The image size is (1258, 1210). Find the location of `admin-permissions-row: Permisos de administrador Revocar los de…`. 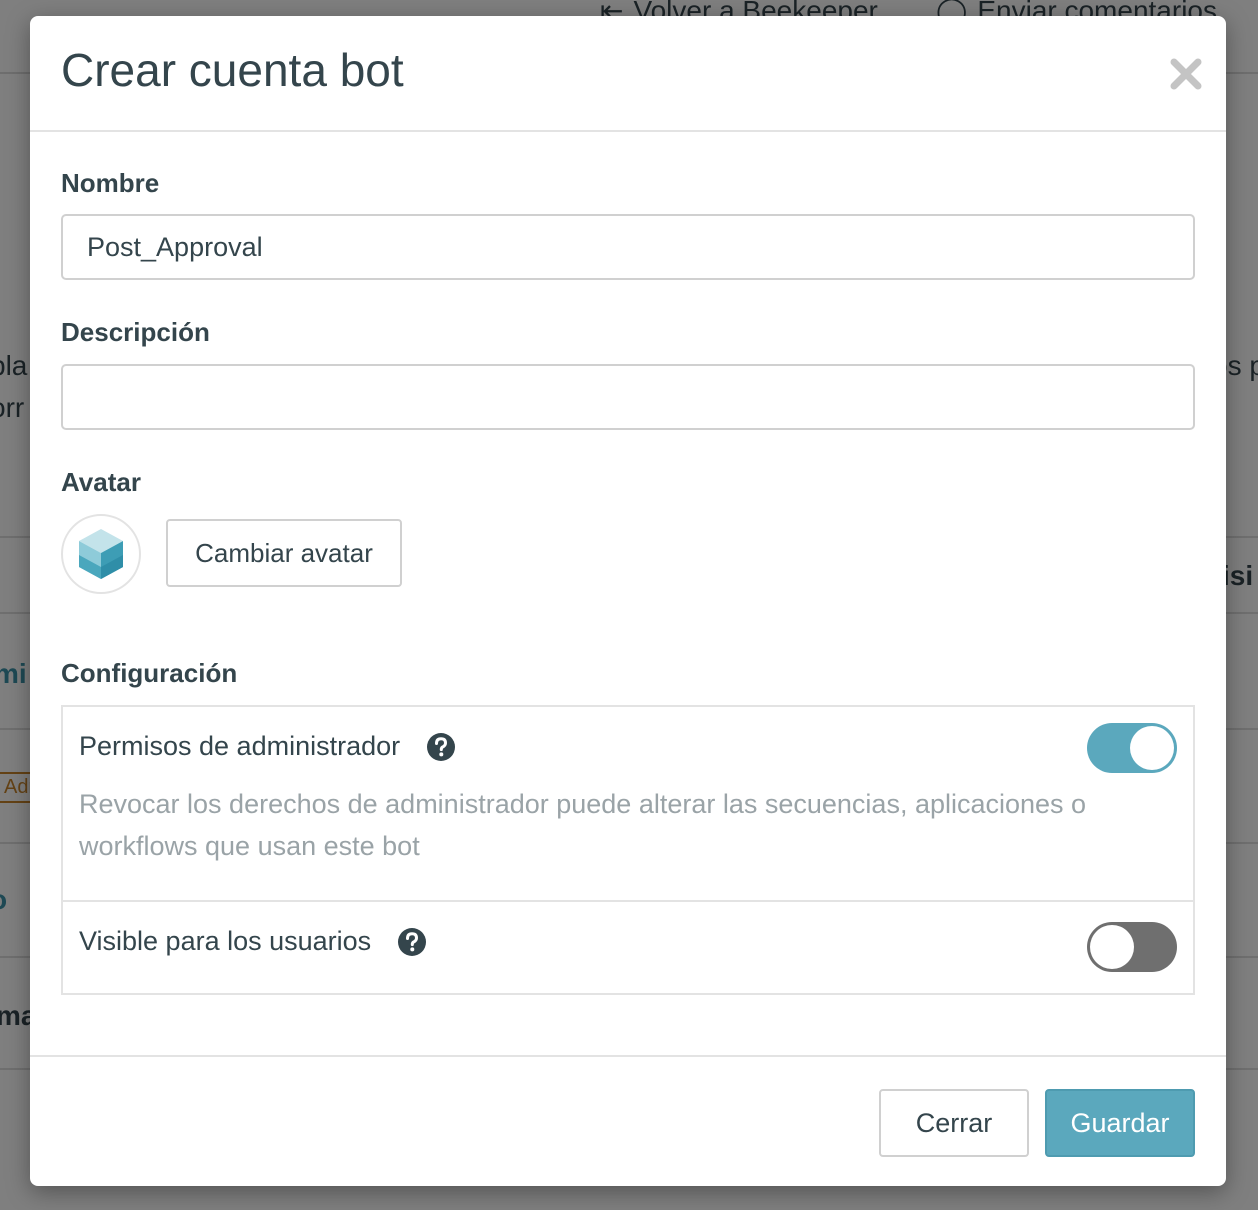

admin-permissions-row: Permisos de administrador Revocar los de… is located at coordinates (628, 804).